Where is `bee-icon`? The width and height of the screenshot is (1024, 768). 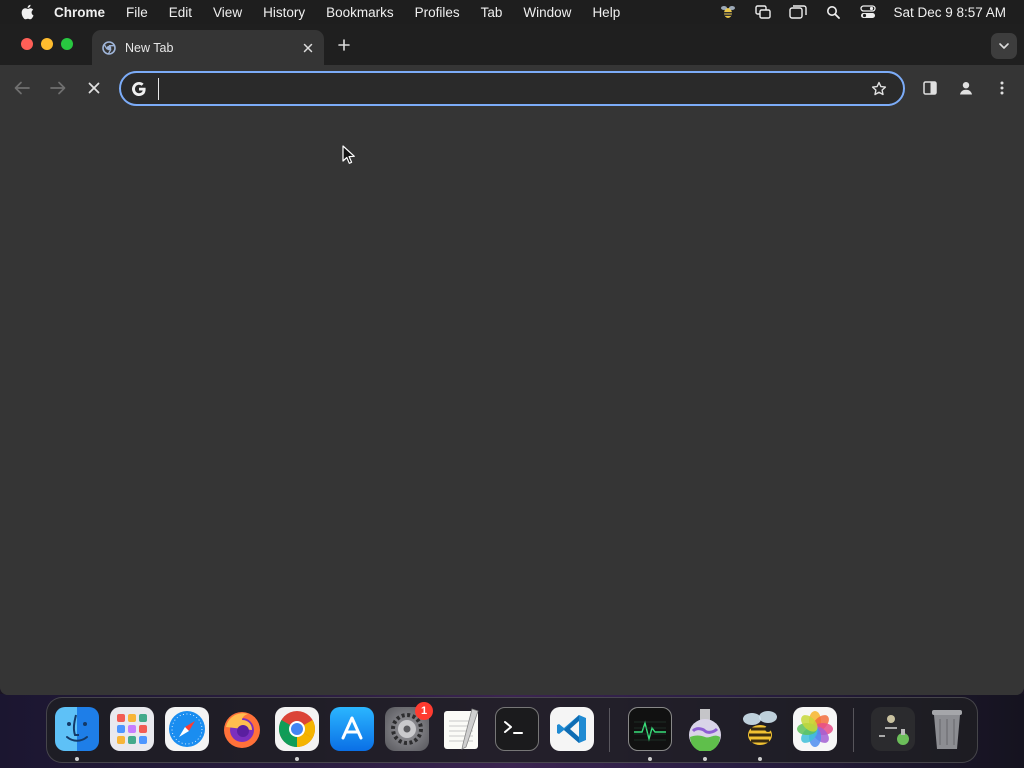
bee-icon is located at coordinates (760, 729).